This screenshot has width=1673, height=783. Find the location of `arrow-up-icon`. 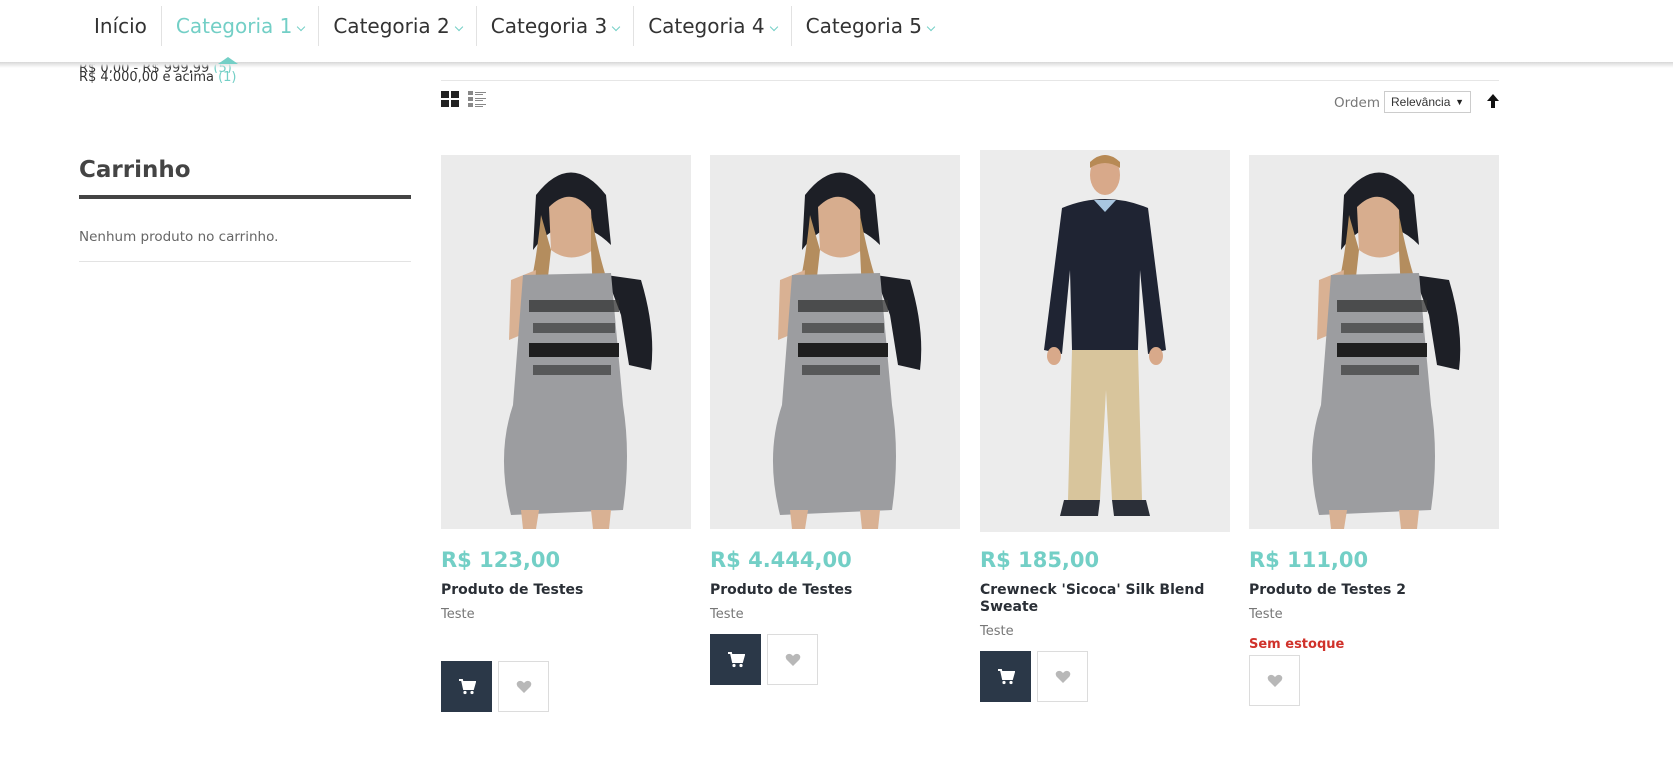

arrow-up-icon is located at coordinates (1493, 101).